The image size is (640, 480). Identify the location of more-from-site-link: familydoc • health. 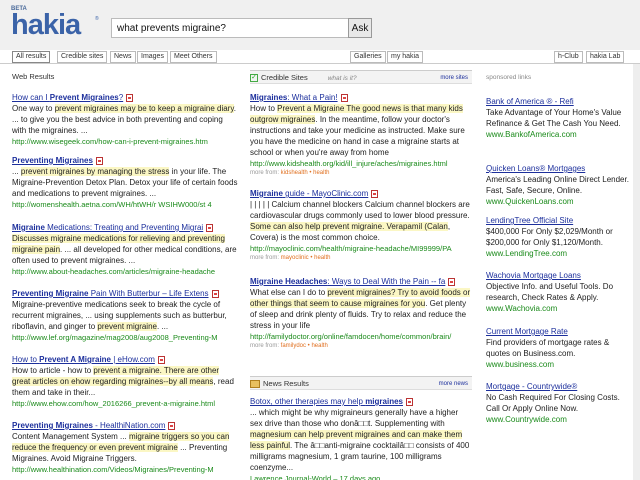
(304, 346).